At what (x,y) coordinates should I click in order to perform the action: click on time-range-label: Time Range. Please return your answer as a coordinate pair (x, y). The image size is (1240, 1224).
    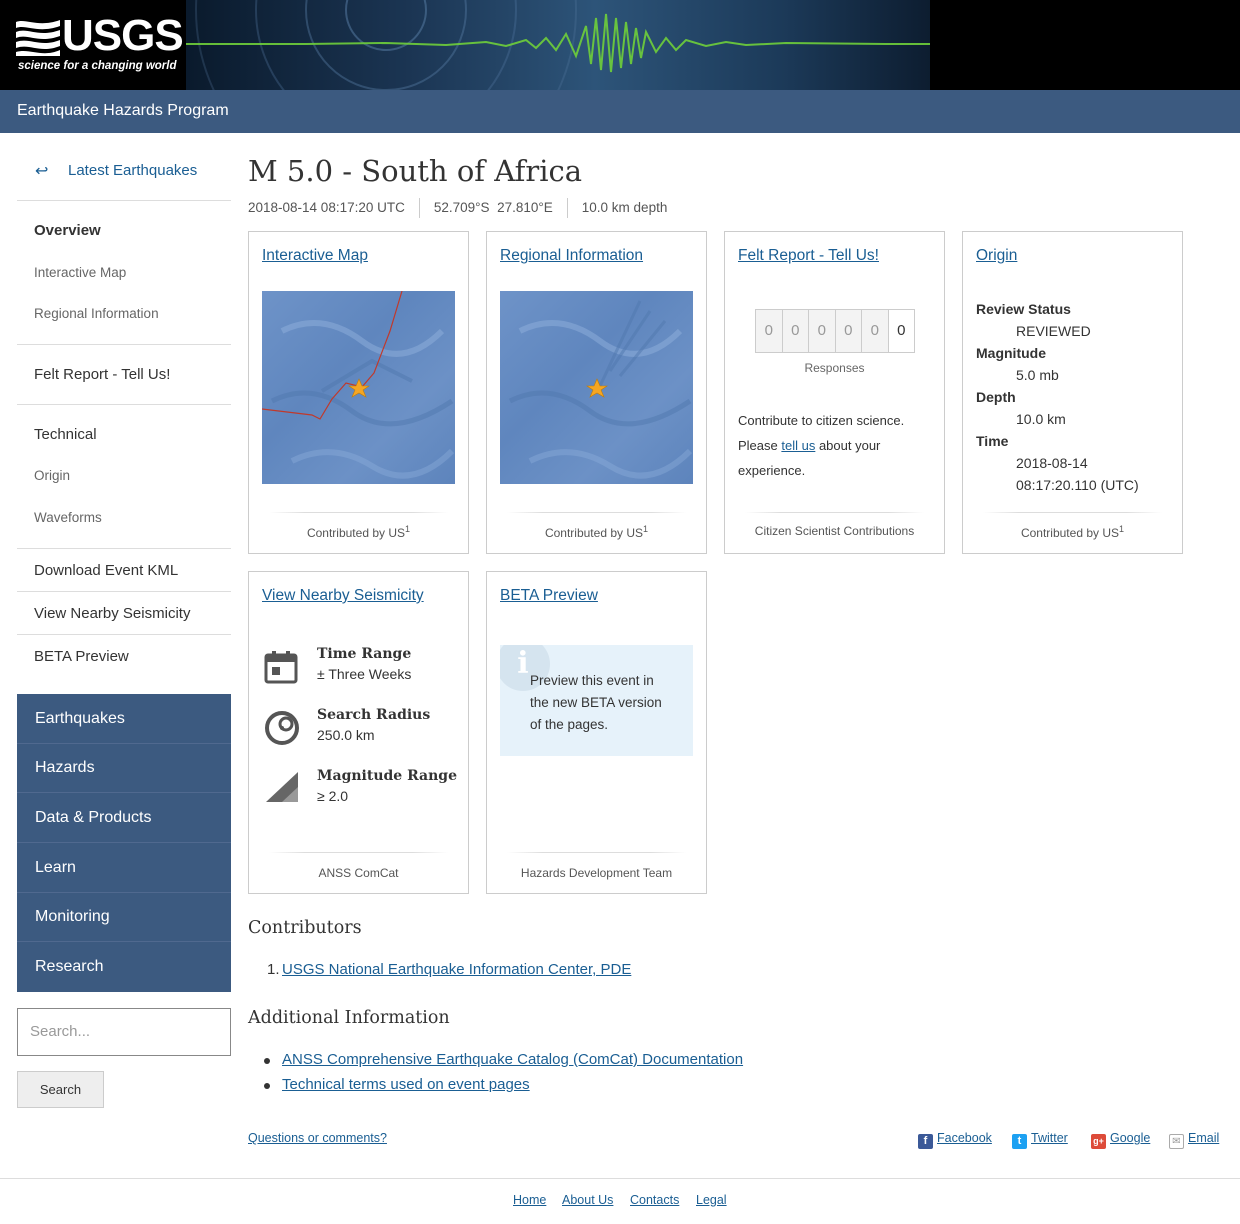
    Looking at the image, I should click on (364, 654).